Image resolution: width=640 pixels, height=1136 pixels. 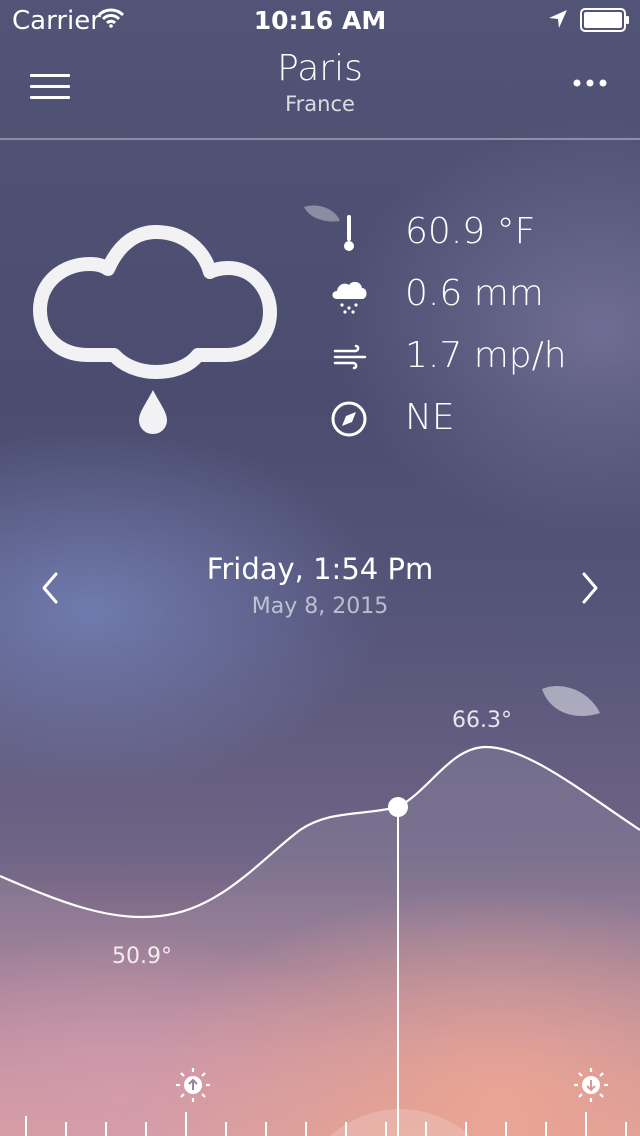 What do you see at coordinates (349, 419) in the screenshot?
I see `compass-icon` at bounding box center [349, 419].